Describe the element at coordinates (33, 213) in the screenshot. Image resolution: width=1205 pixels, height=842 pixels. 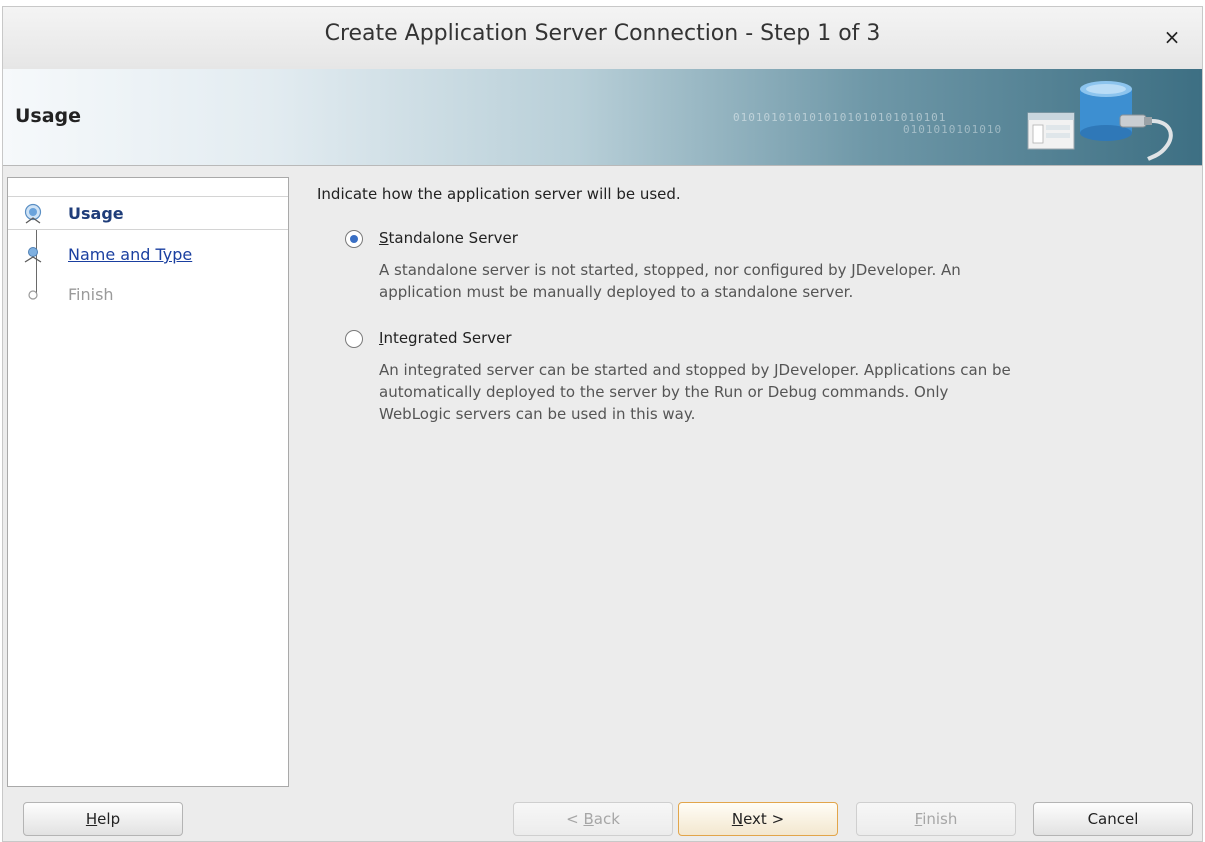
I see `step-current-icon` at that location.